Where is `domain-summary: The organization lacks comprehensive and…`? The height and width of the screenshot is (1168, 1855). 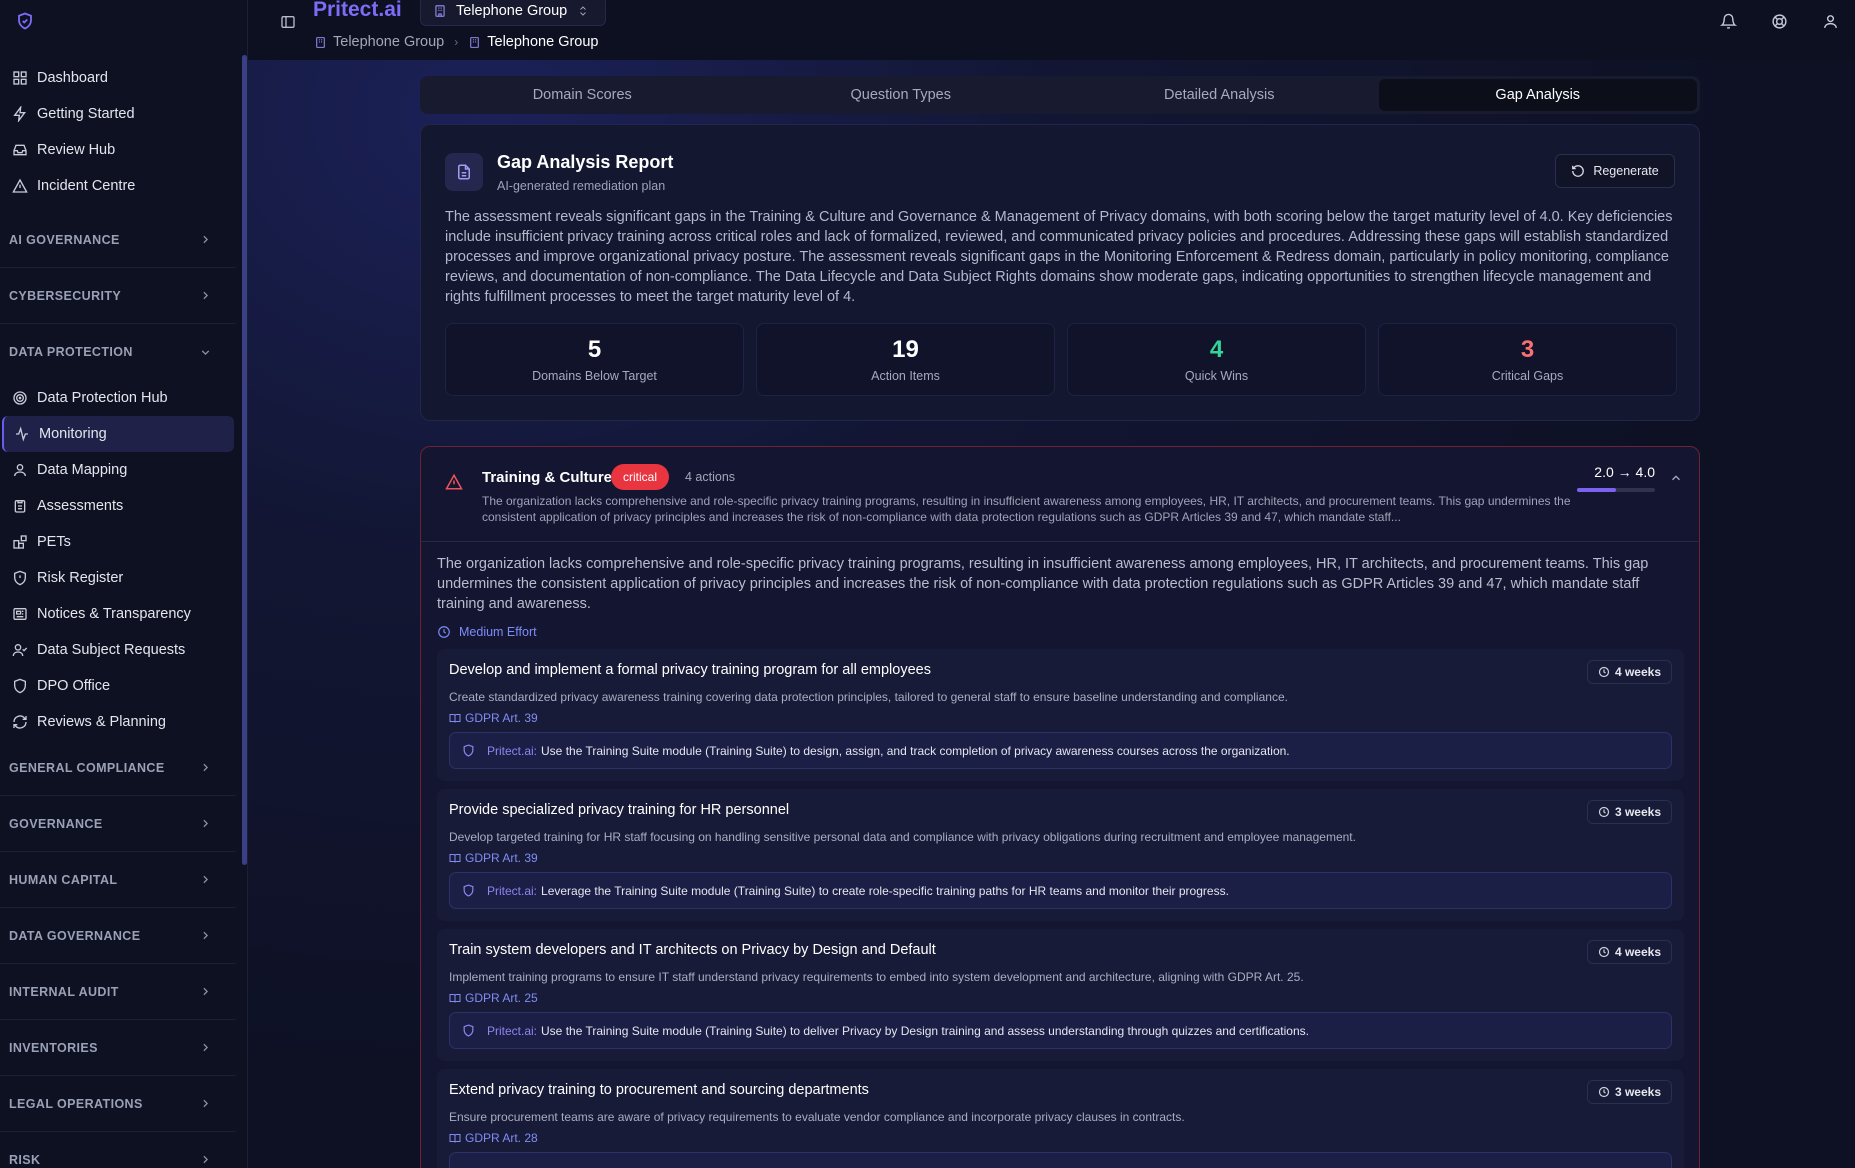 domain-summary: The organization lacks comprehensive and… is located at coordinates (1026, 509).